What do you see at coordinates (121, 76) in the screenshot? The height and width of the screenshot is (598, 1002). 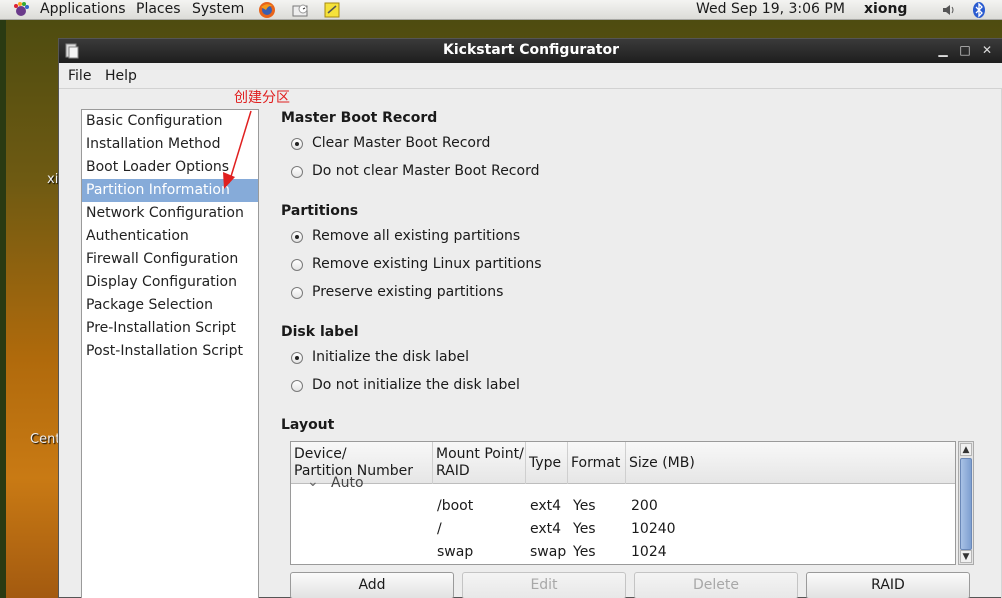 I see `menu-help: Help` at bounding box center [121, 76].